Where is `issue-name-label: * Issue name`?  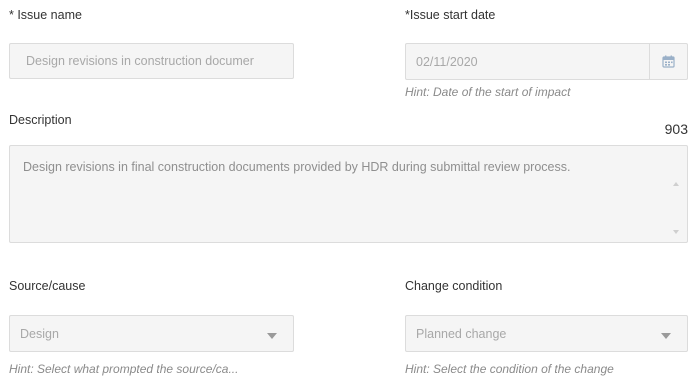
issue-name-label: * Issue name is located at coordinates (45, 15).